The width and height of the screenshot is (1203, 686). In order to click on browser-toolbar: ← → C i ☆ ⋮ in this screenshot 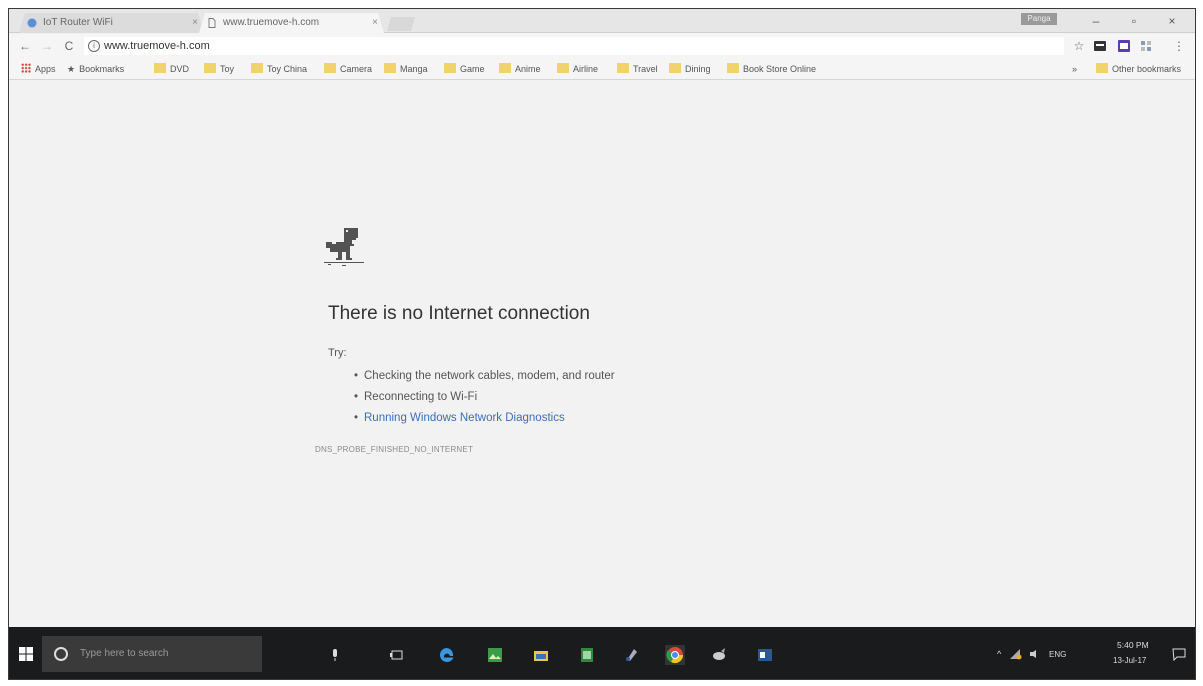, I will do `click(602, 46)`.